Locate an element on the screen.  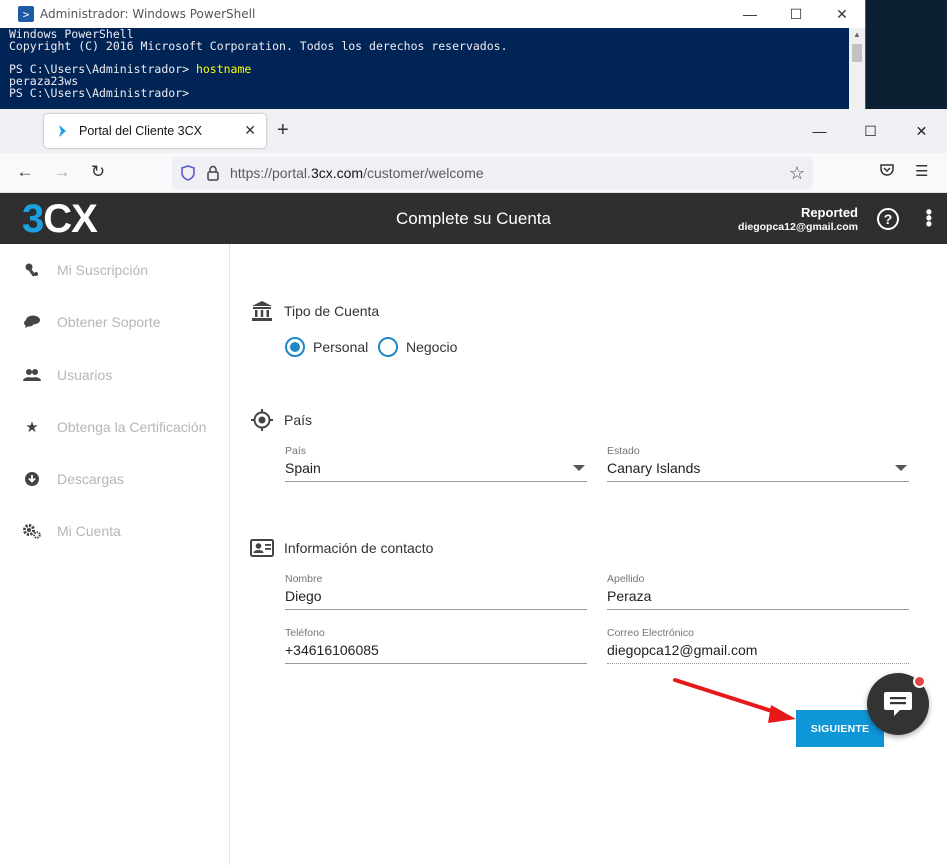
phone-field: Teléfono +34616106085 is located at coordinates (436, 645).